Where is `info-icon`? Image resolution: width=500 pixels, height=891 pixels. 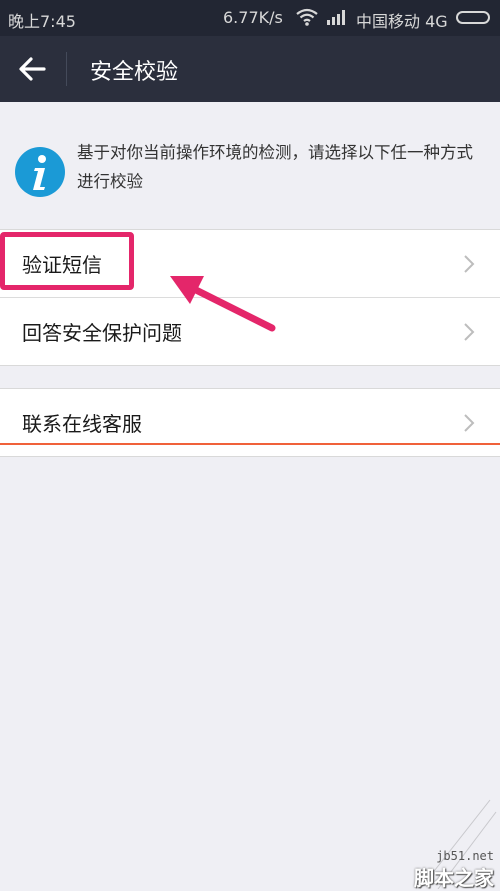
info-icon is located at coordinates (40, 172).